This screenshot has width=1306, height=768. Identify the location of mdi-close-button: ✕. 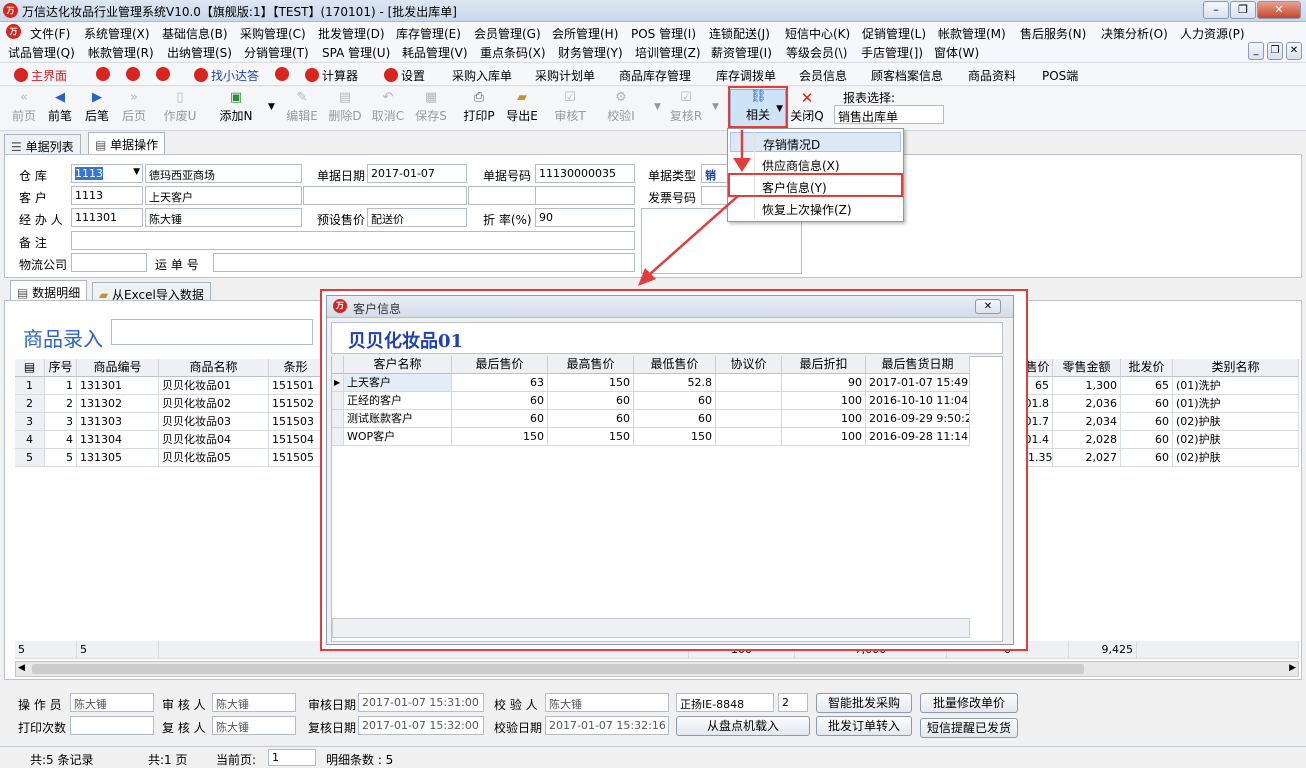
(1294, 51).